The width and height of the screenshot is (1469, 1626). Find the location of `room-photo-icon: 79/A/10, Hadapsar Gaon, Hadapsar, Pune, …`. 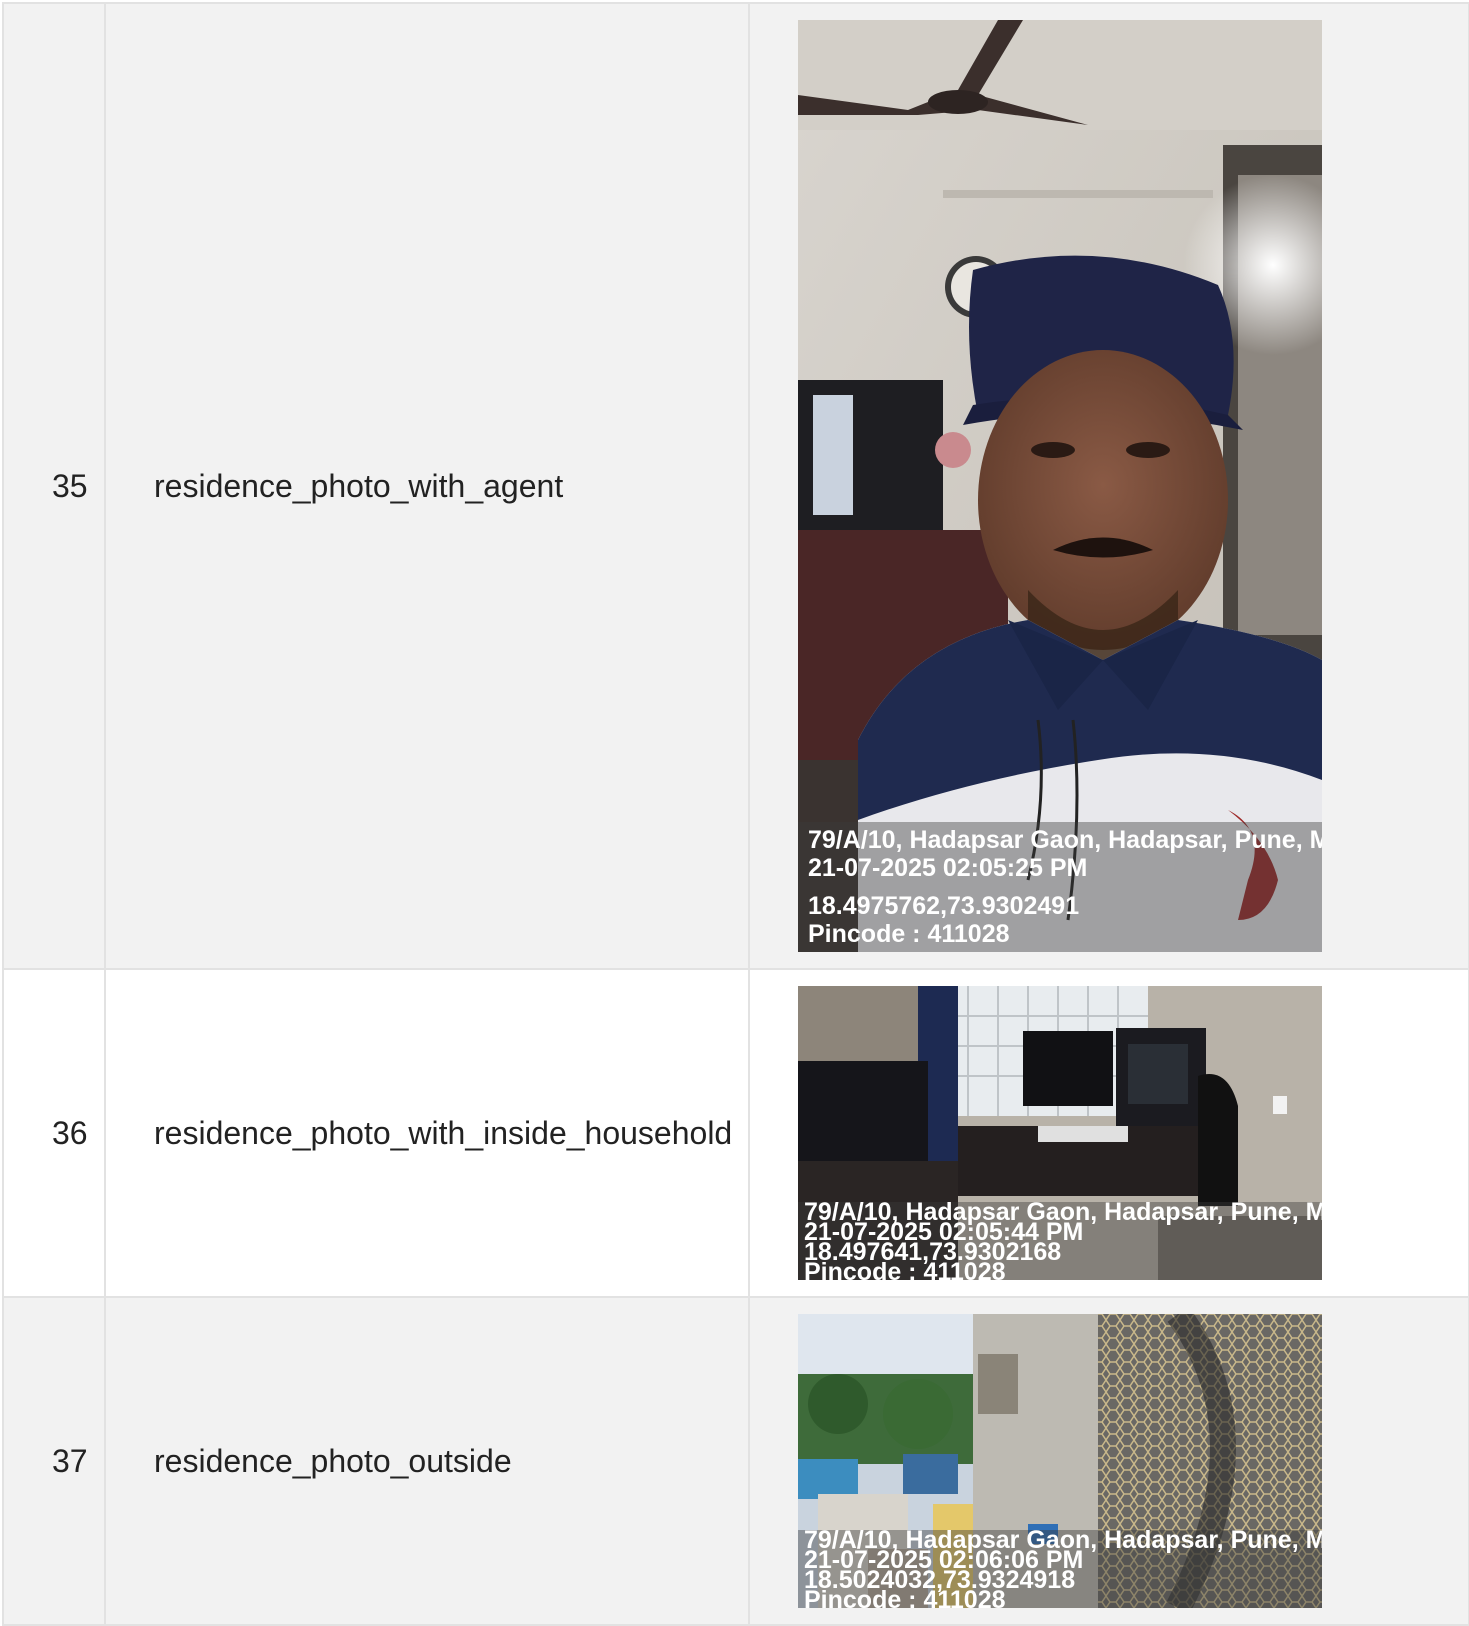

room-photo-icon: 79/A/10, Hadapsar Gaon, Hadapsar, Pune, … is located at coordinates (1060, 1133).